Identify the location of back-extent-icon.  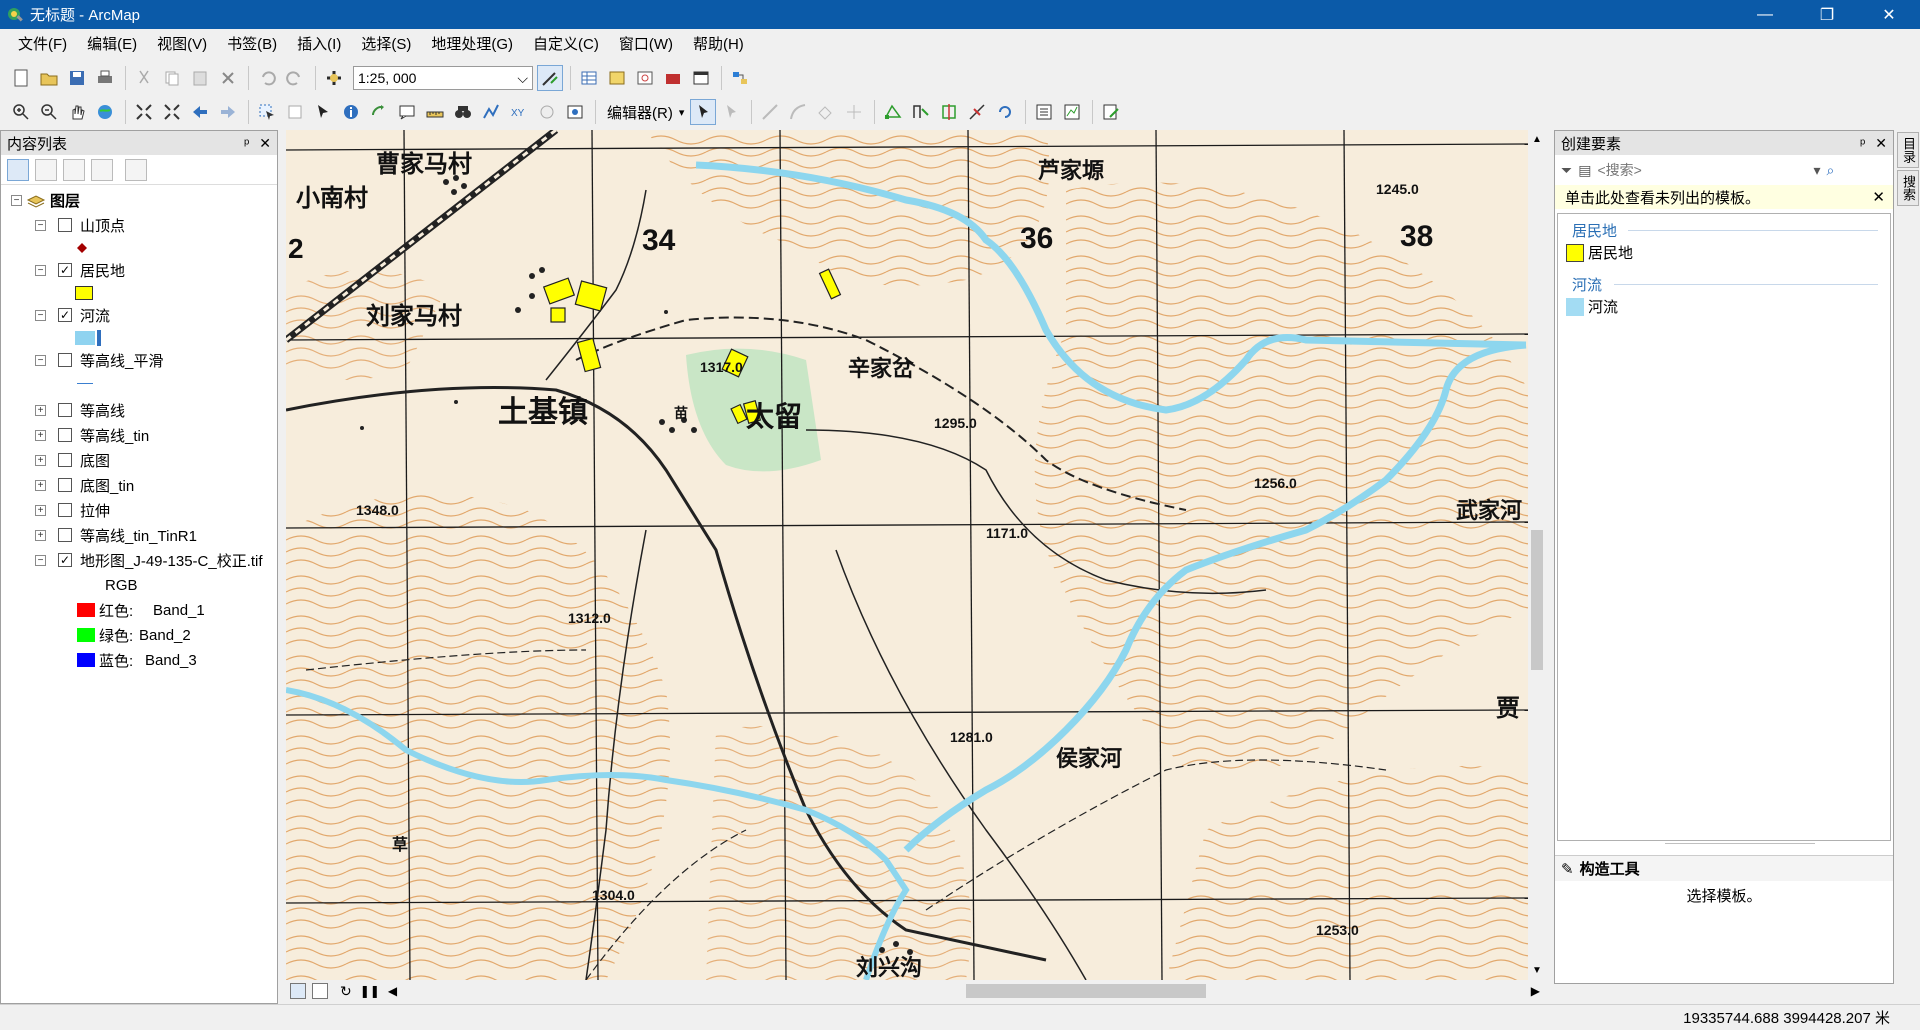
(200, 112).